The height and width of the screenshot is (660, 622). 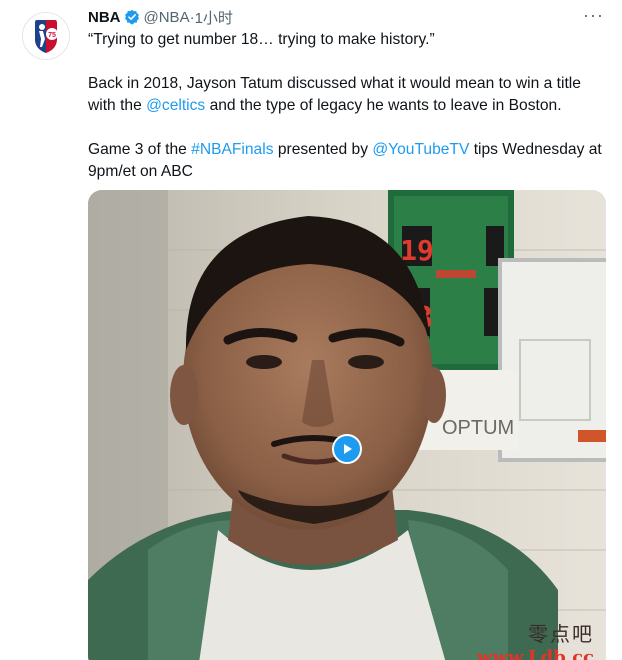 What do you see at coordinates (347, 449) in the screenshot?
I see `play-icon` at bounding box center [347, 449].